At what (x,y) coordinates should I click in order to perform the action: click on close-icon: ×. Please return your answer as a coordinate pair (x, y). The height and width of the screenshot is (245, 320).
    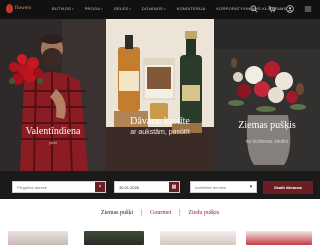
    Looking at the image, I should click on (100, 187).